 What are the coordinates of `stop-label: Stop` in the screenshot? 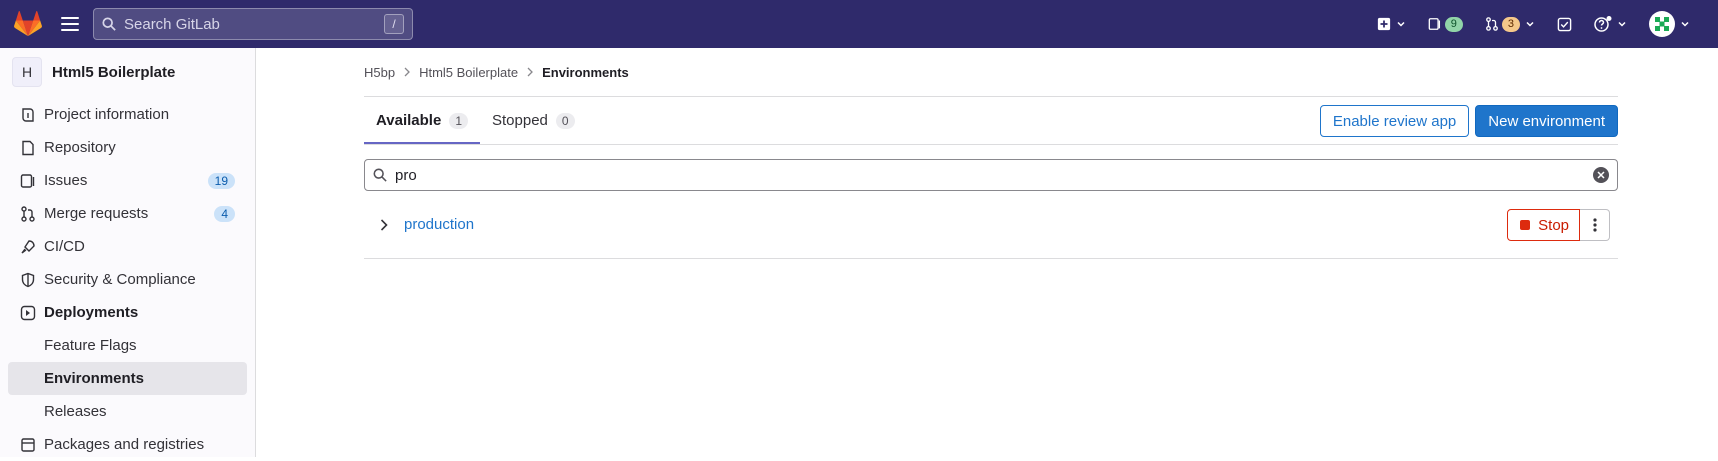 It's located at (1553, 225).